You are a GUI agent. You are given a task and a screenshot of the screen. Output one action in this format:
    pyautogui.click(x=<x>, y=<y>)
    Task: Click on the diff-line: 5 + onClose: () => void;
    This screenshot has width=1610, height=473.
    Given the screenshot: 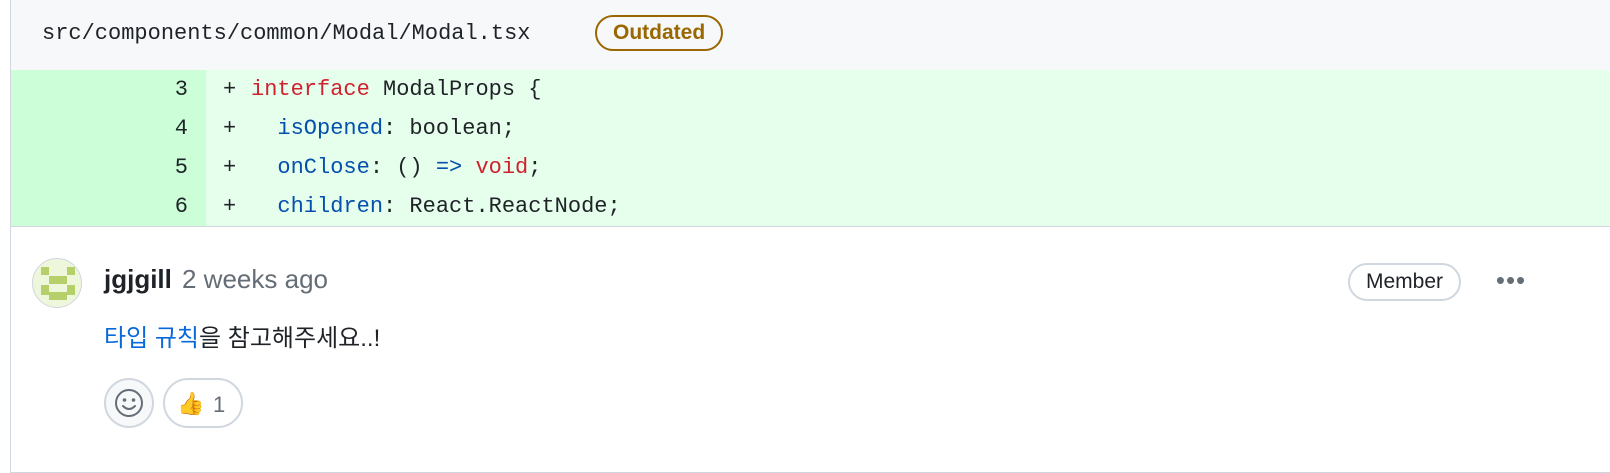 What is the action you would take?
    pyautogui.click(x=810, y=167)
    